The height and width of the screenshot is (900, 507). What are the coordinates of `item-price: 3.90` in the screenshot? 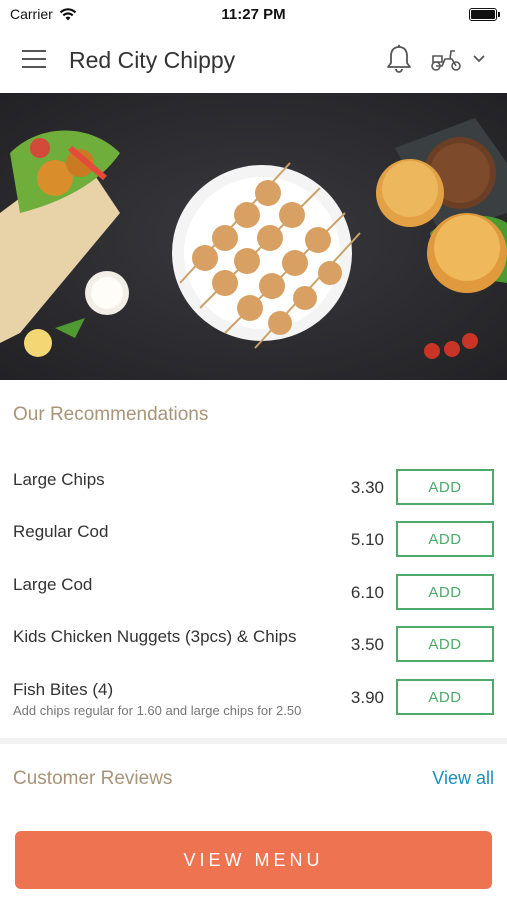 It's located at (367, 697).